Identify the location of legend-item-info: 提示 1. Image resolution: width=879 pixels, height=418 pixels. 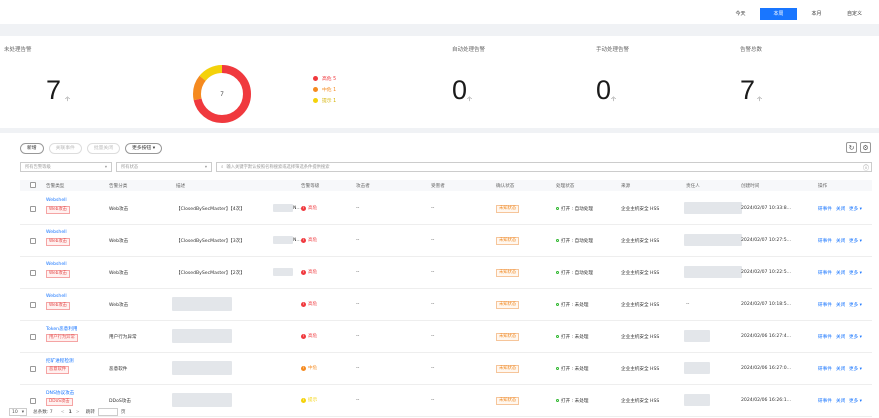
(324, 100).